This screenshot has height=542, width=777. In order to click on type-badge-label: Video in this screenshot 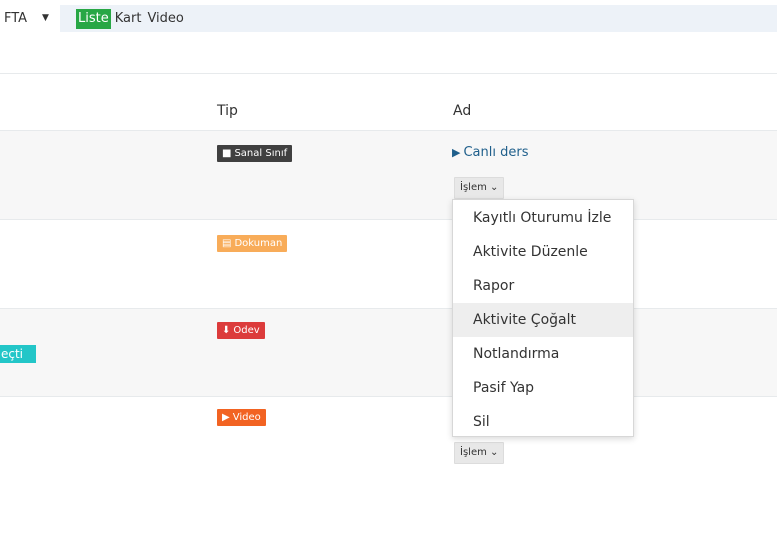, I will do `click(246, 417)`.